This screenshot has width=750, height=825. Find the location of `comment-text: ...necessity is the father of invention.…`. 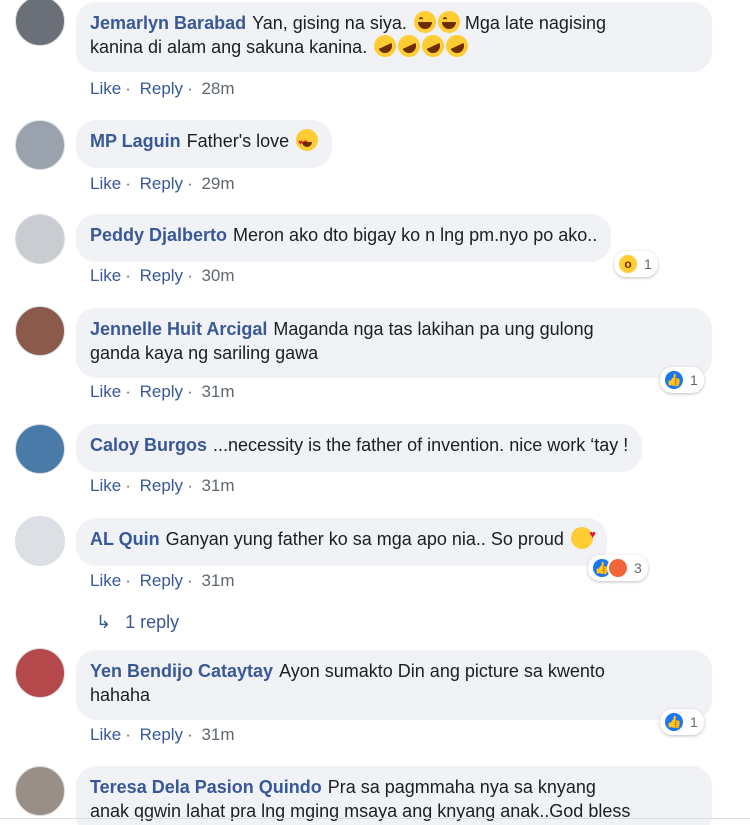

comment-text: ...necessity is the father of invention.… is located at coordinates (421, 445).